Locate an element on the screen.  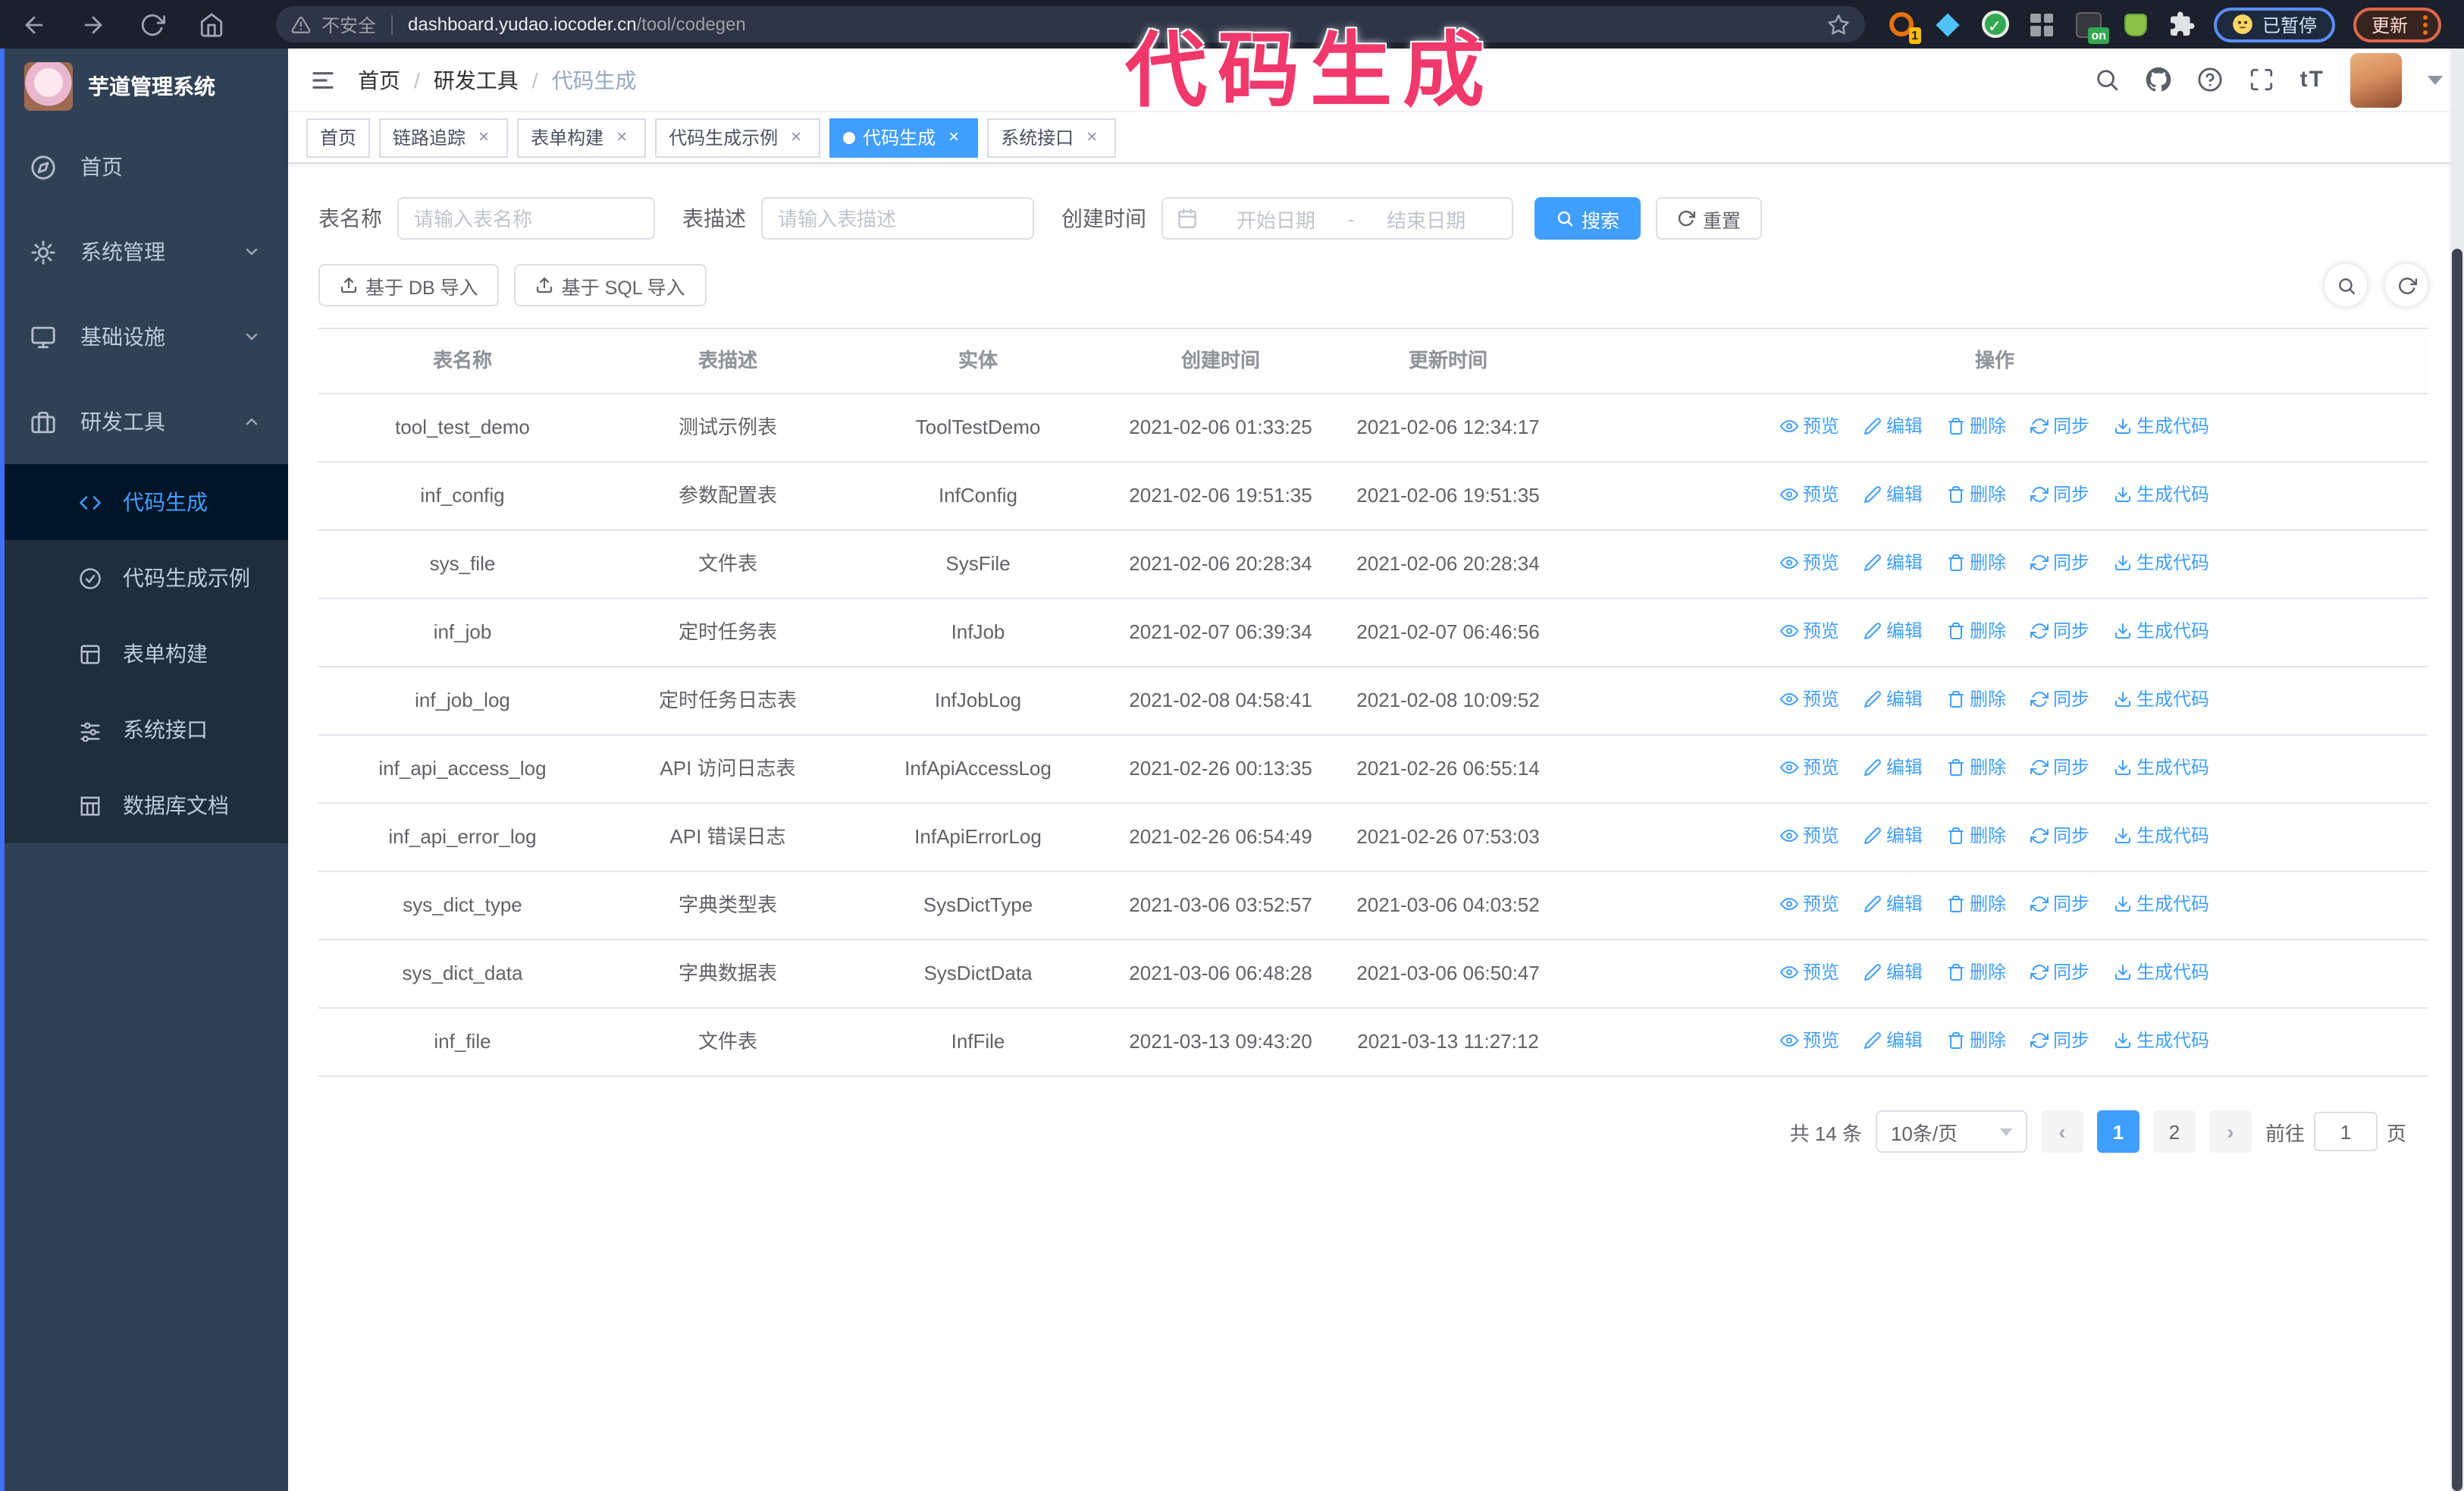
home-icon is located at coordinates (212, 24).